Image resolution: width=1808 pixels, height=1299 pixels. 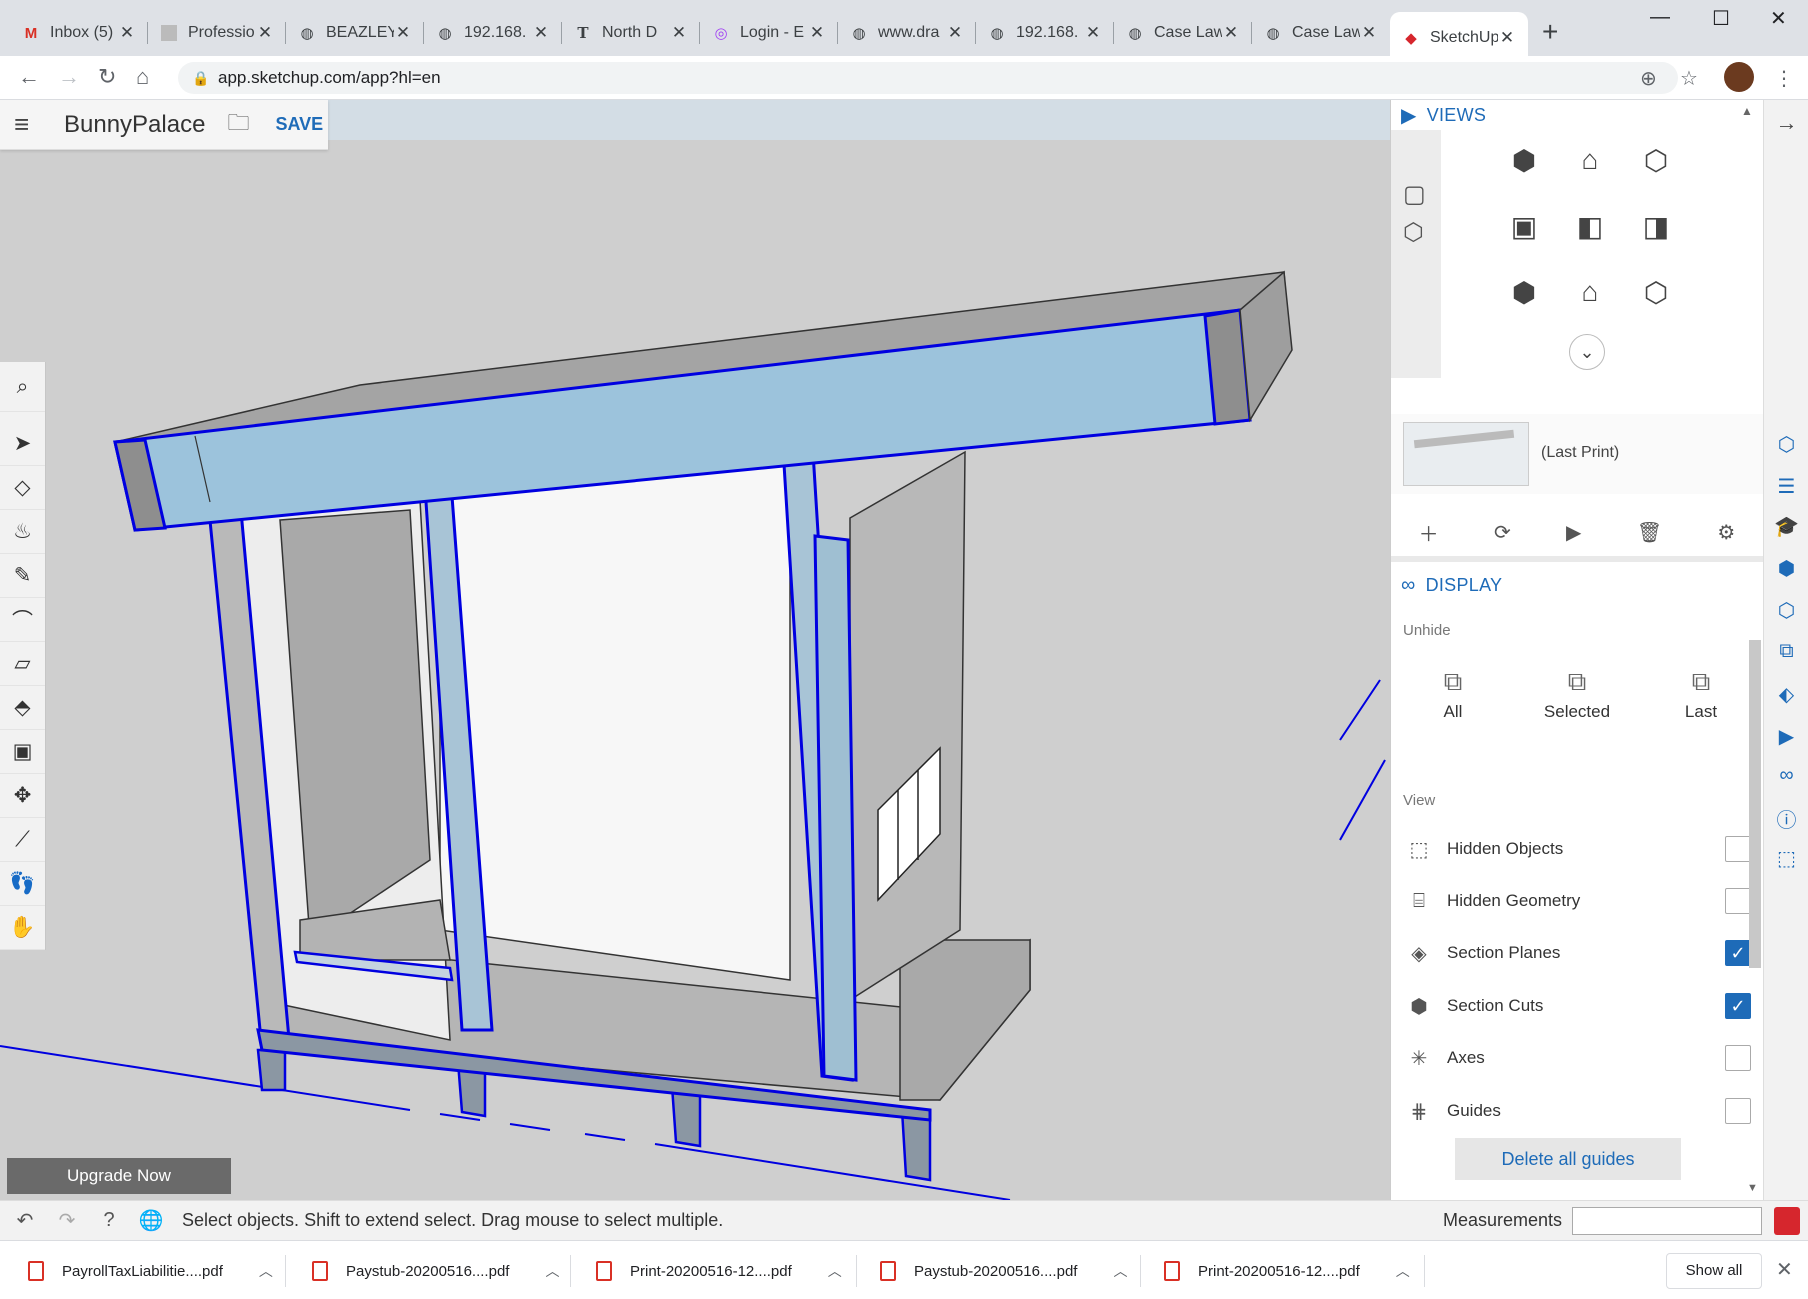 What do you see at coordinates (1784, 1269) in the screenshot?
I see `close-shelf-icon: ✕` at bounding box center [1784, 1269].